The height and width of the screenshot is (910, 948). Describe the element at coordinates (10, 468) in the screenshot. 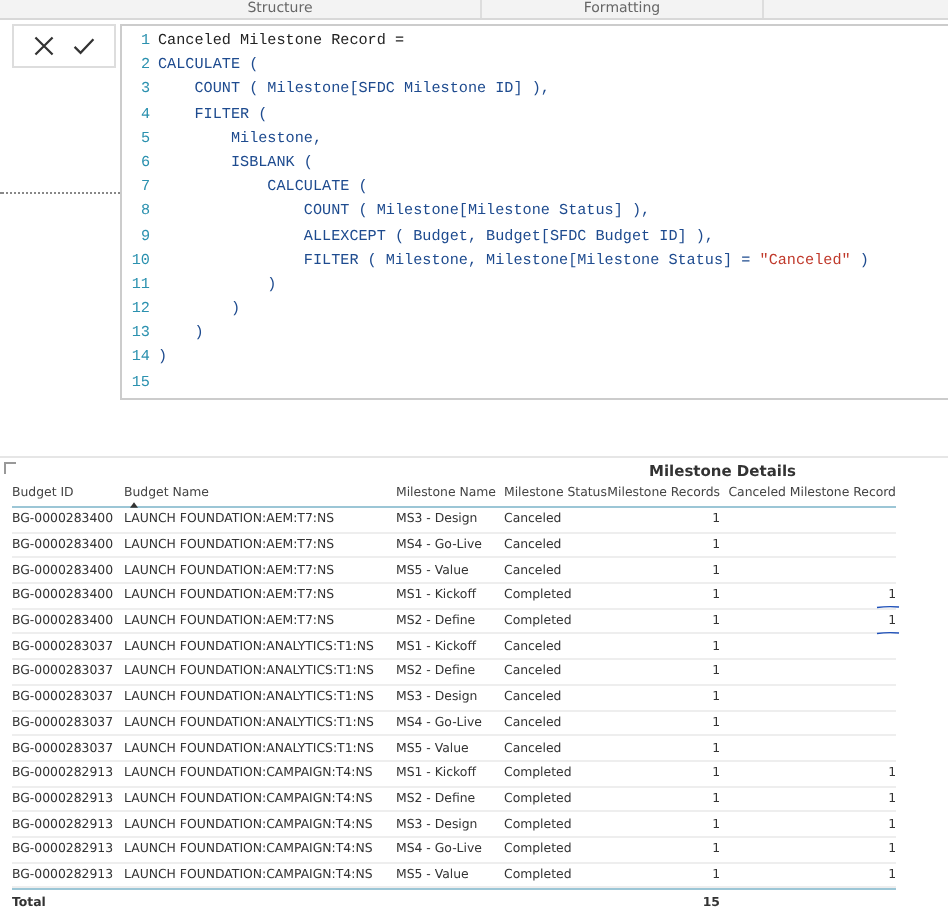

I see `corner-handle-icon` at that location.